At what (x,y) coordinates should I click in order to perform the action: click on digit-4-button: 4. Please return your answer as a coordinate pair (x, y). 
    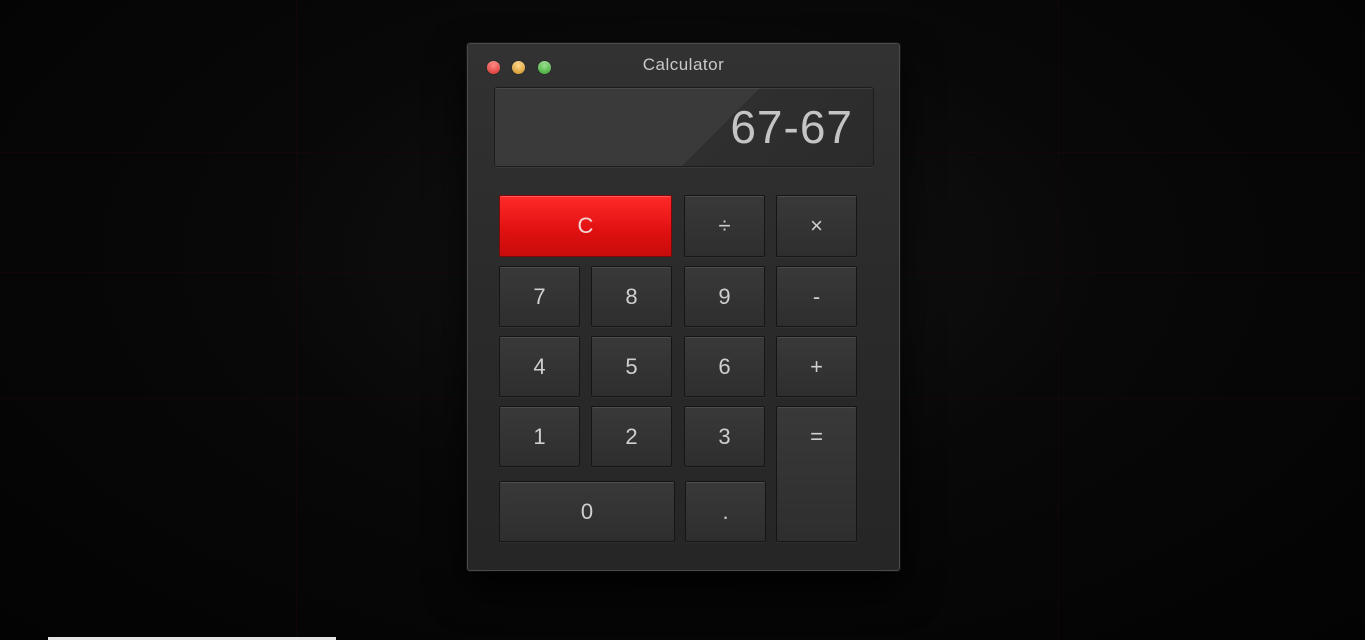
    Looking at the image, I should click on (539, 366).